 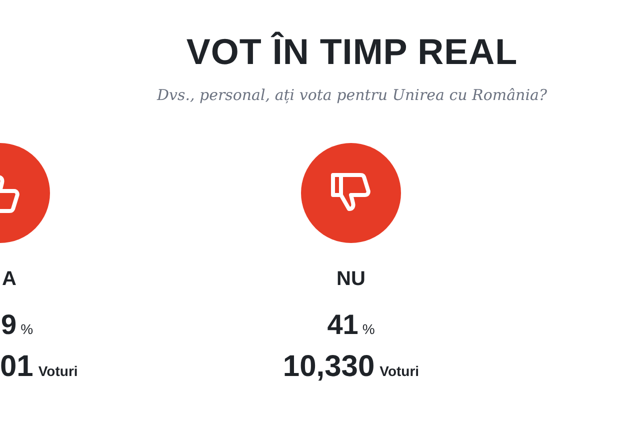 I want to click on vote-count: 10,330, so click(x=328, y=366).